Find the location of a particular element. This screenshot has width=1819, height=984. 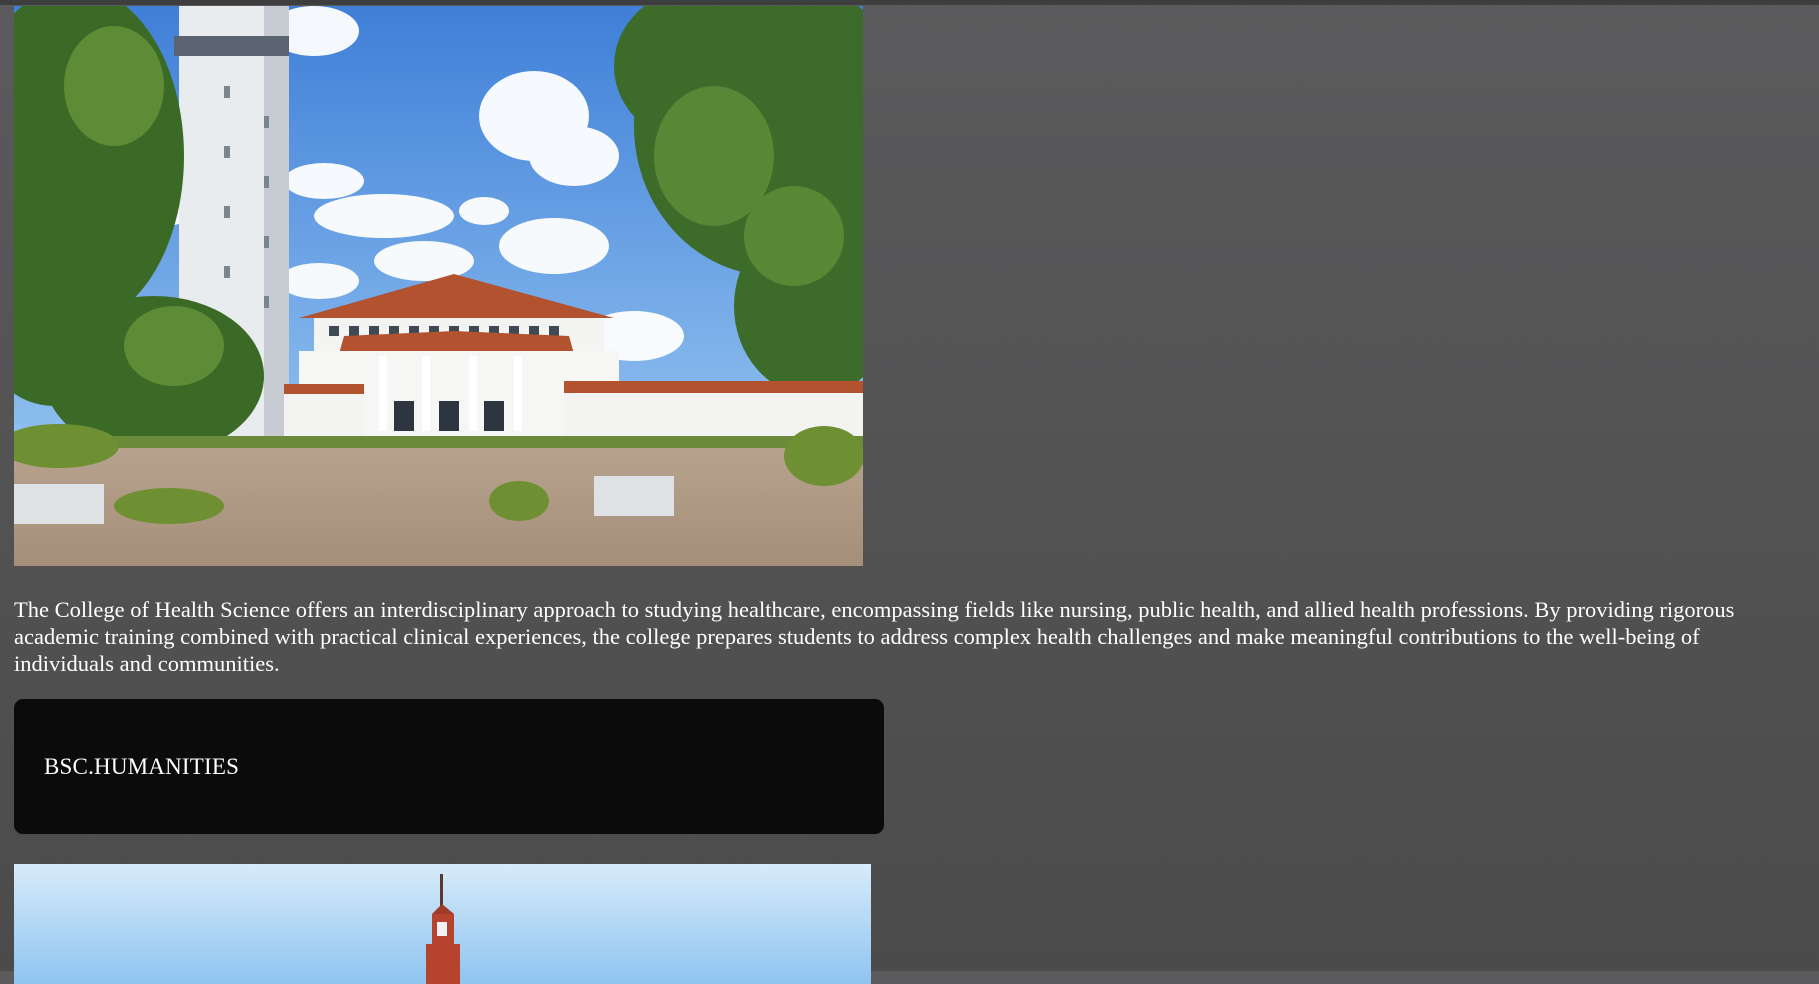

program-card-bsc-humanities: BSC.HUMANITIES is located at coordinates (449, 766).